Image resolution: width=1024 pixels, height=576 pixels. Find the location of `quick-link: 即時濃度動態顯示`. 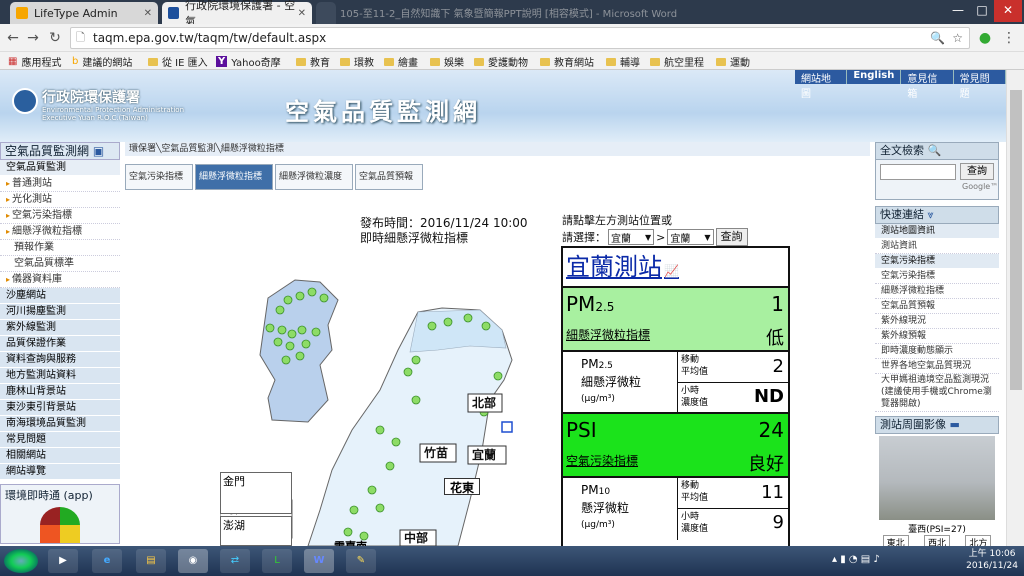

quick-link: 即時濃度動態顯示 is located at coordinates (937, 351).